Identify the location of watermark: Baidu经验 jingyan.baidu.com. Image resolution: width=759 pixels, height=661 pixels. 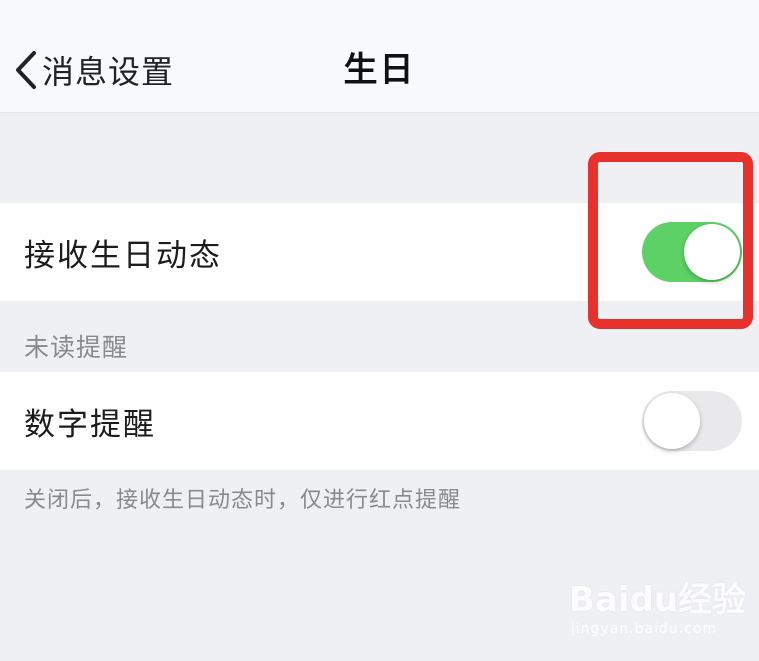
(658, 604).